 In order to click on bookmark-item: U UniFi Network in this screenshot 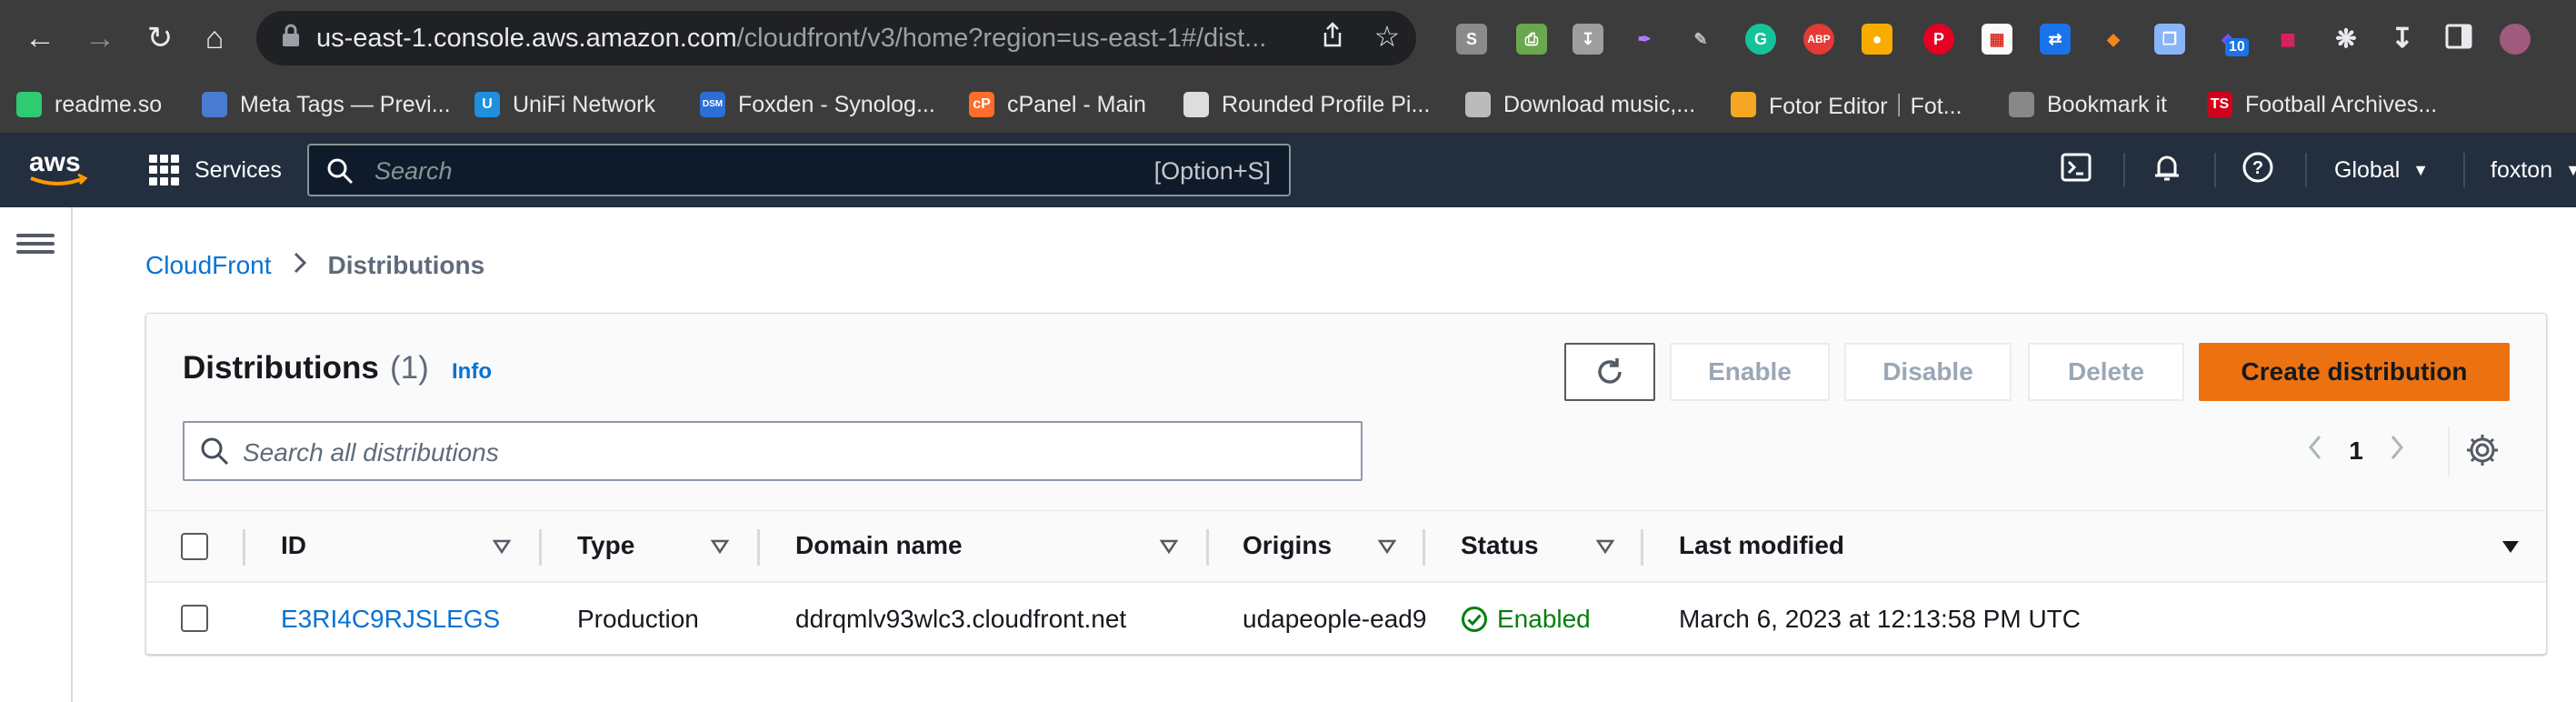, I will do `click(564, 104)`.